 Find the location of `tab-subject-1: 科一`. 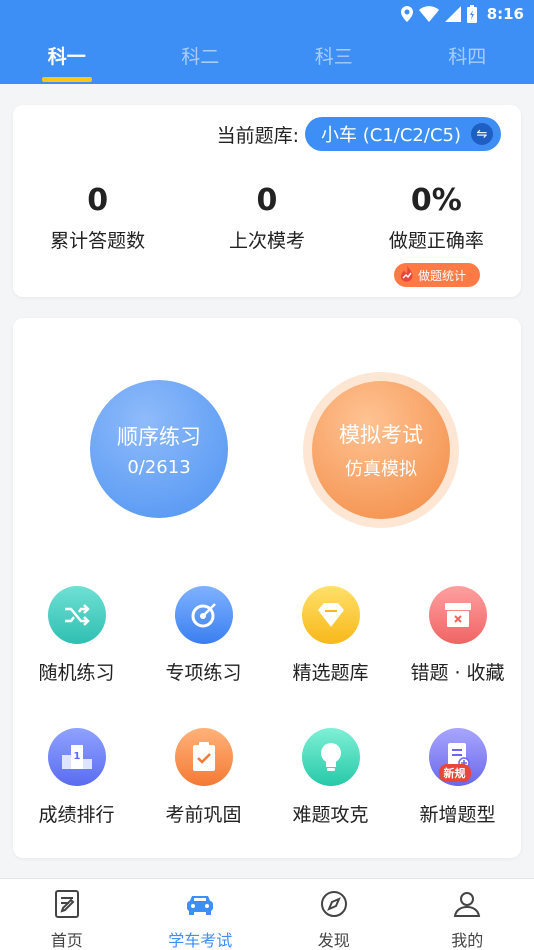

tab-subject-1: 科一 is located at coordinates (67, 60).